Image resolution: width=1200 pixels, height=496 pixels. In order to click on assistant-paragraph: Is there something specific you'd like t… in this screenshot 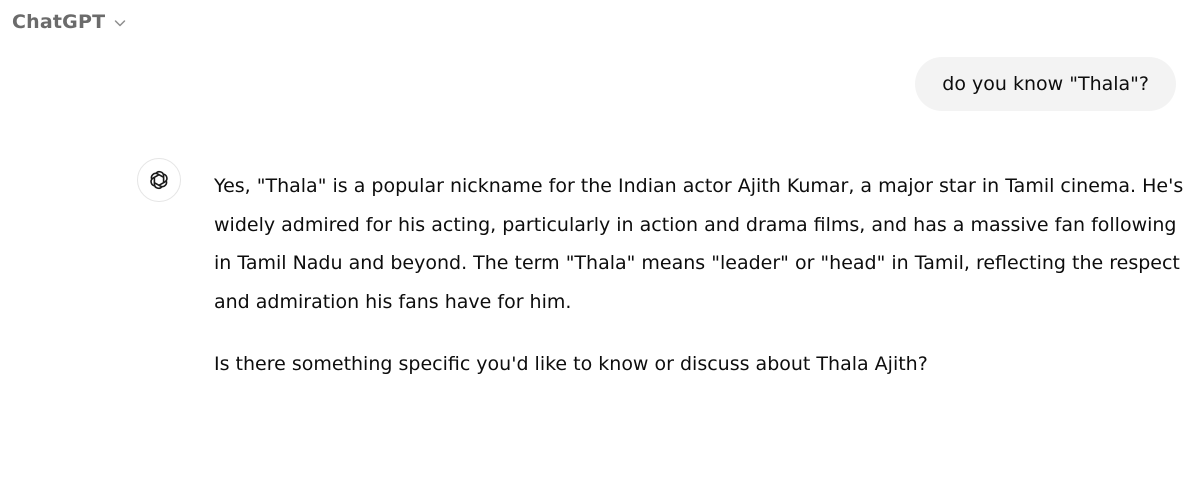, I will do `click(571, 364)`.